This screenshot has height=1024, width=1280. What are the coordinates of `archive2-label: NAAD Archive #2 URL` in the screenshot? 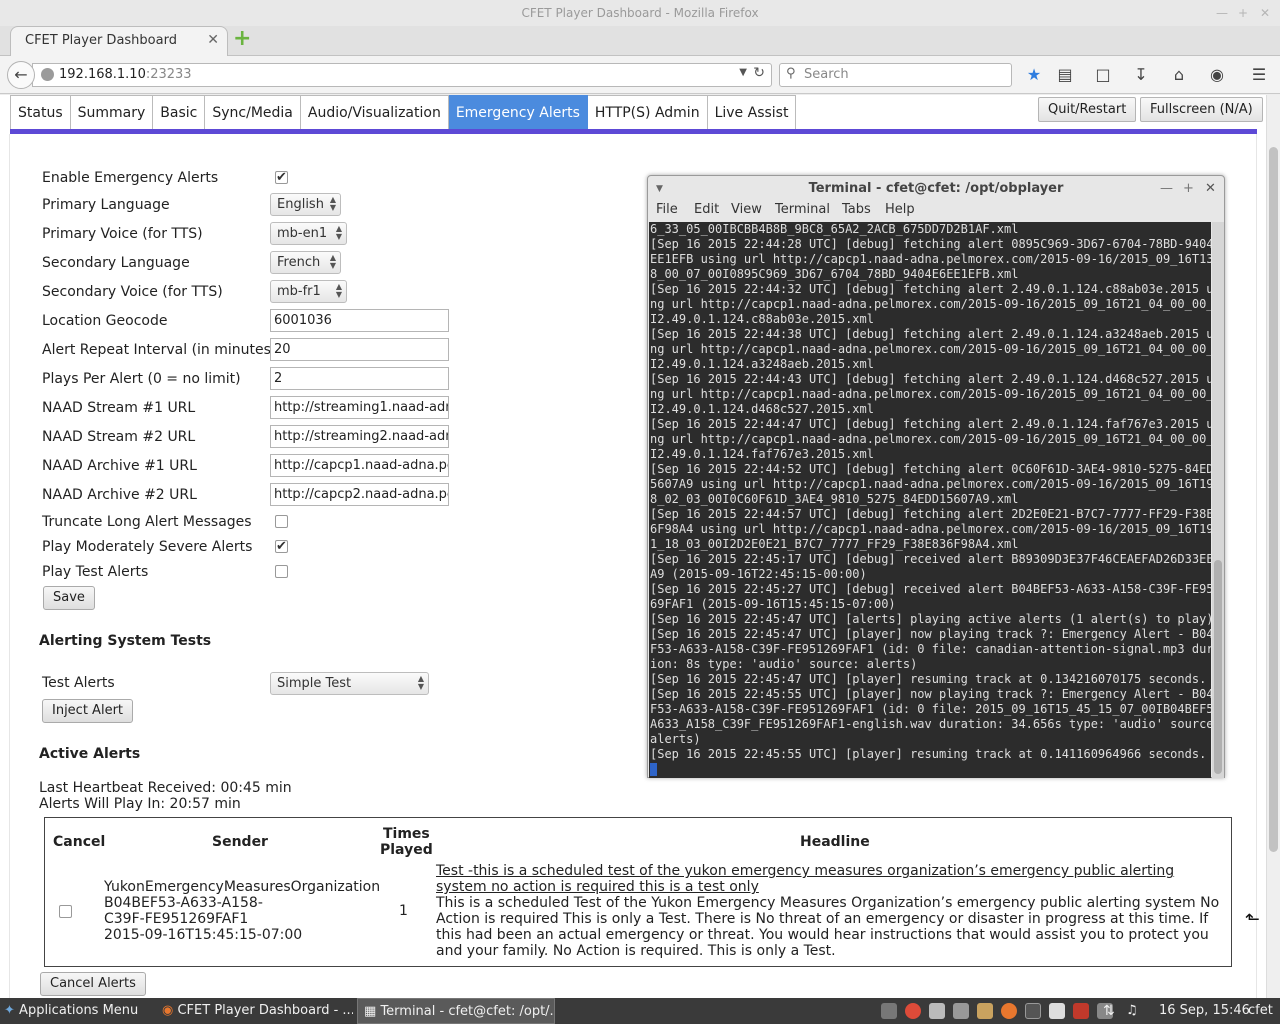 It's located at (119, 495).